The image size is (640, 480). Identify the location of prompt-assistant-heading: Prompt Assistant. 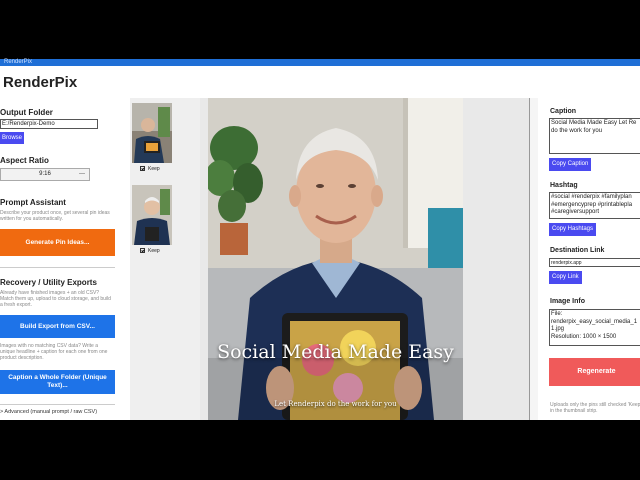
(33, 202).